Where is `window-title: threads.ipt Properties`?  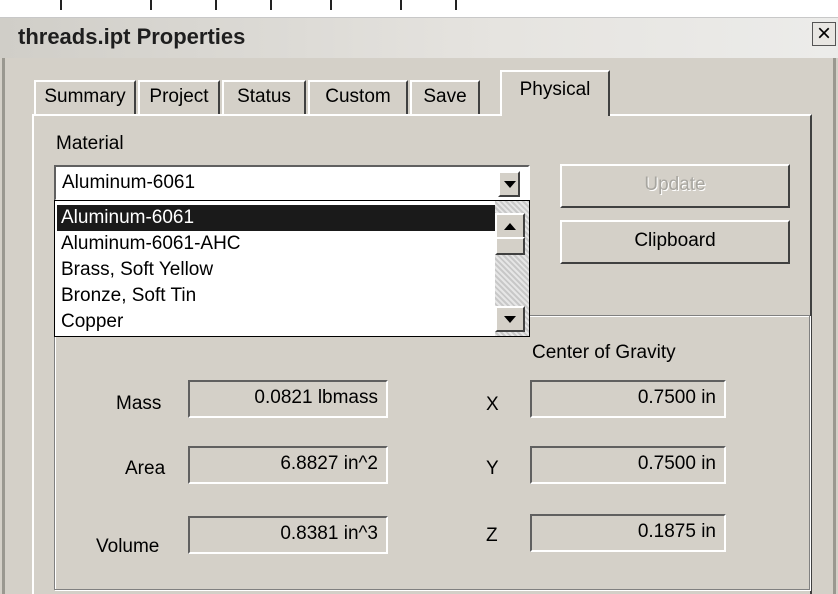 window-title: threads.ipt Properties is located at coordinates (132, 36).